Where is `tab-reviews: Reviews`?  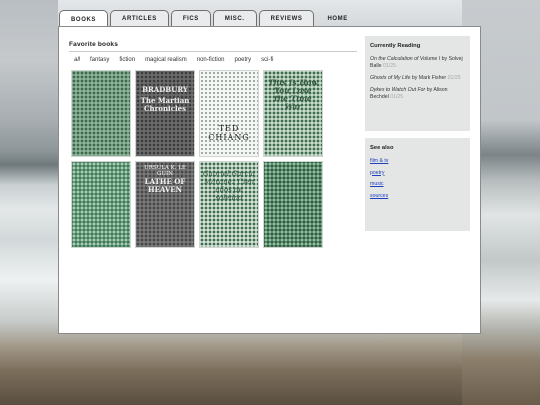
tab-reviews: Reviews is located at coordinates (286, 18).